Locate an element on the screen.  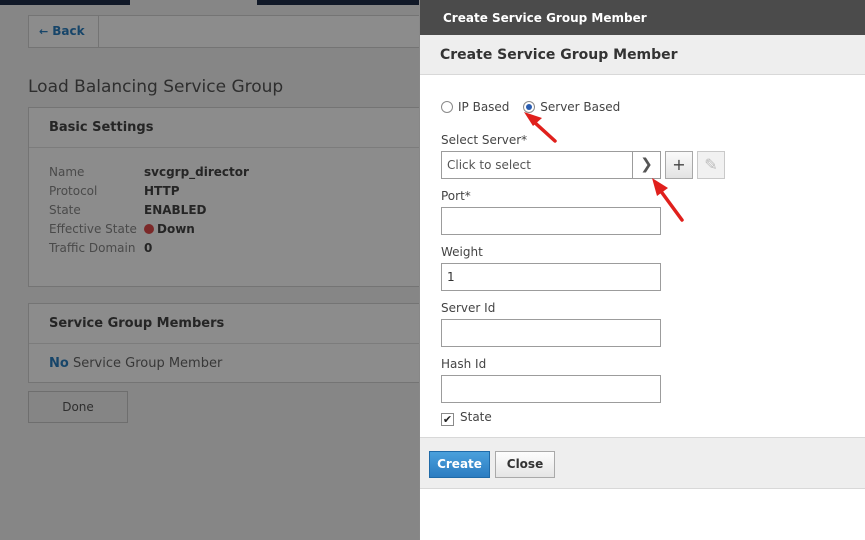
pencil-icon: ✎ is located at coordinates (711, 164).